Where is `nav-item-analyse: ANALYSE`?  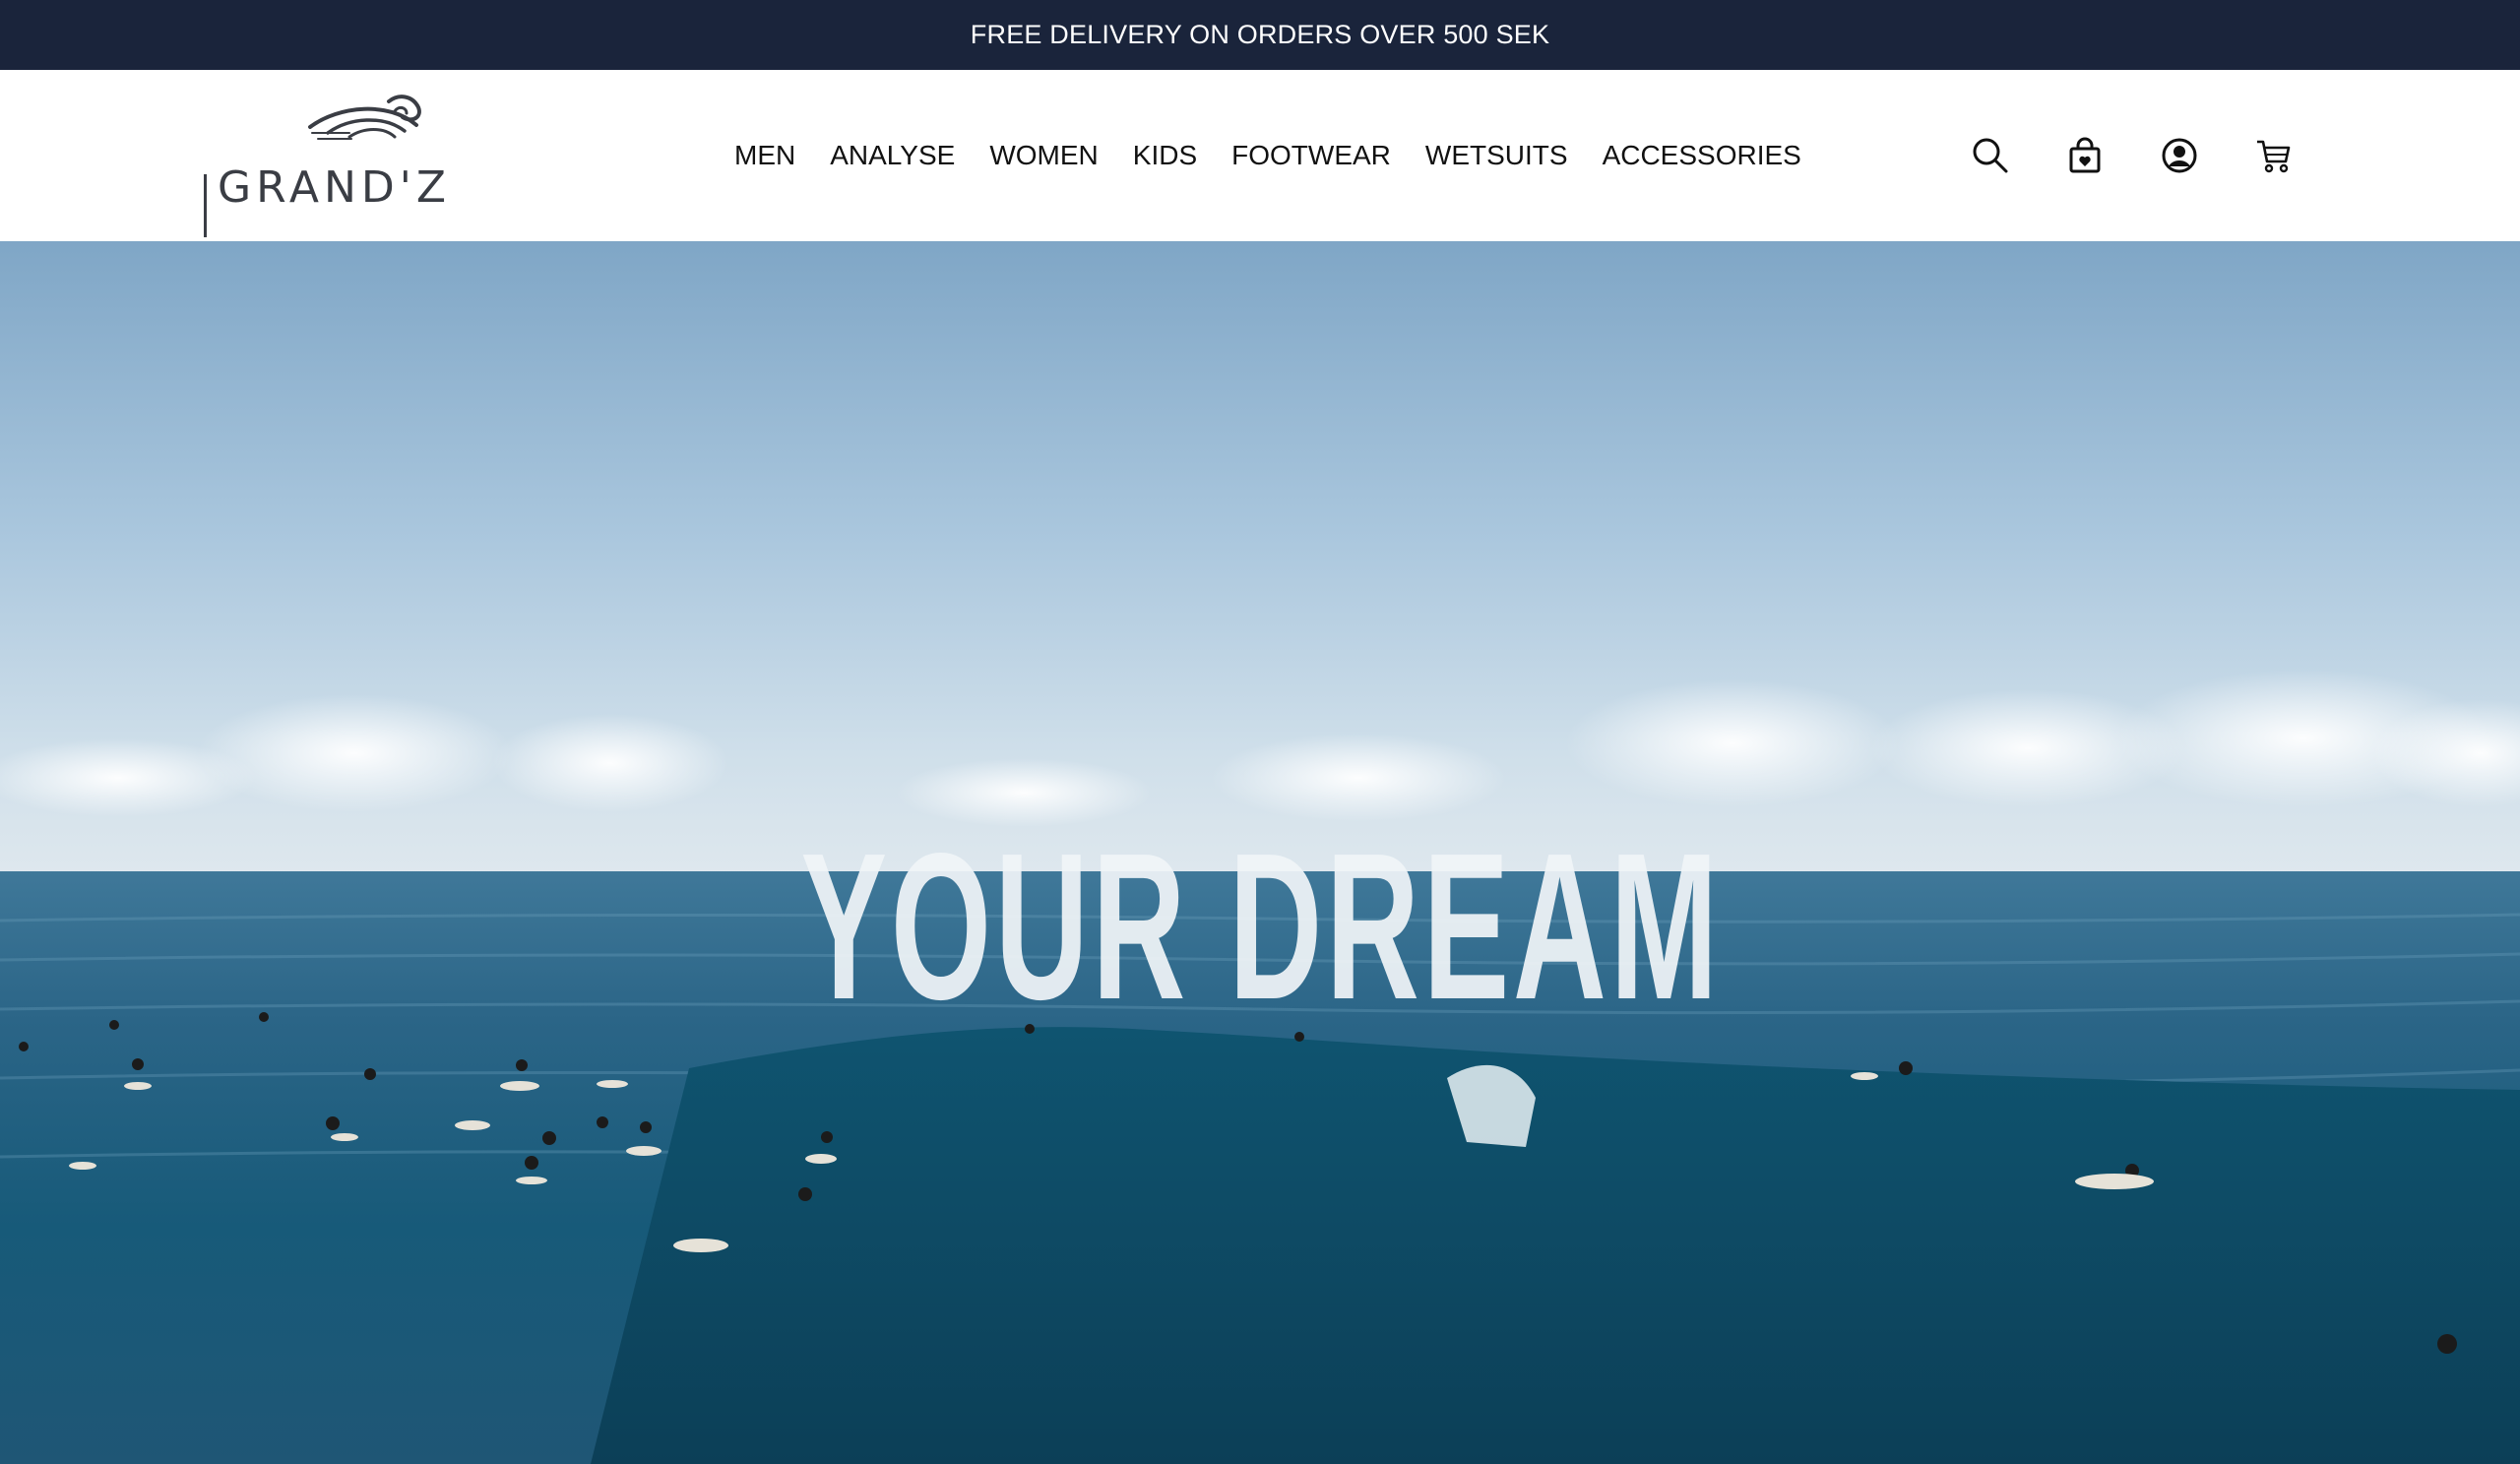
nav-item-analyse: ANALYSE is located at coordinates (892, 156).